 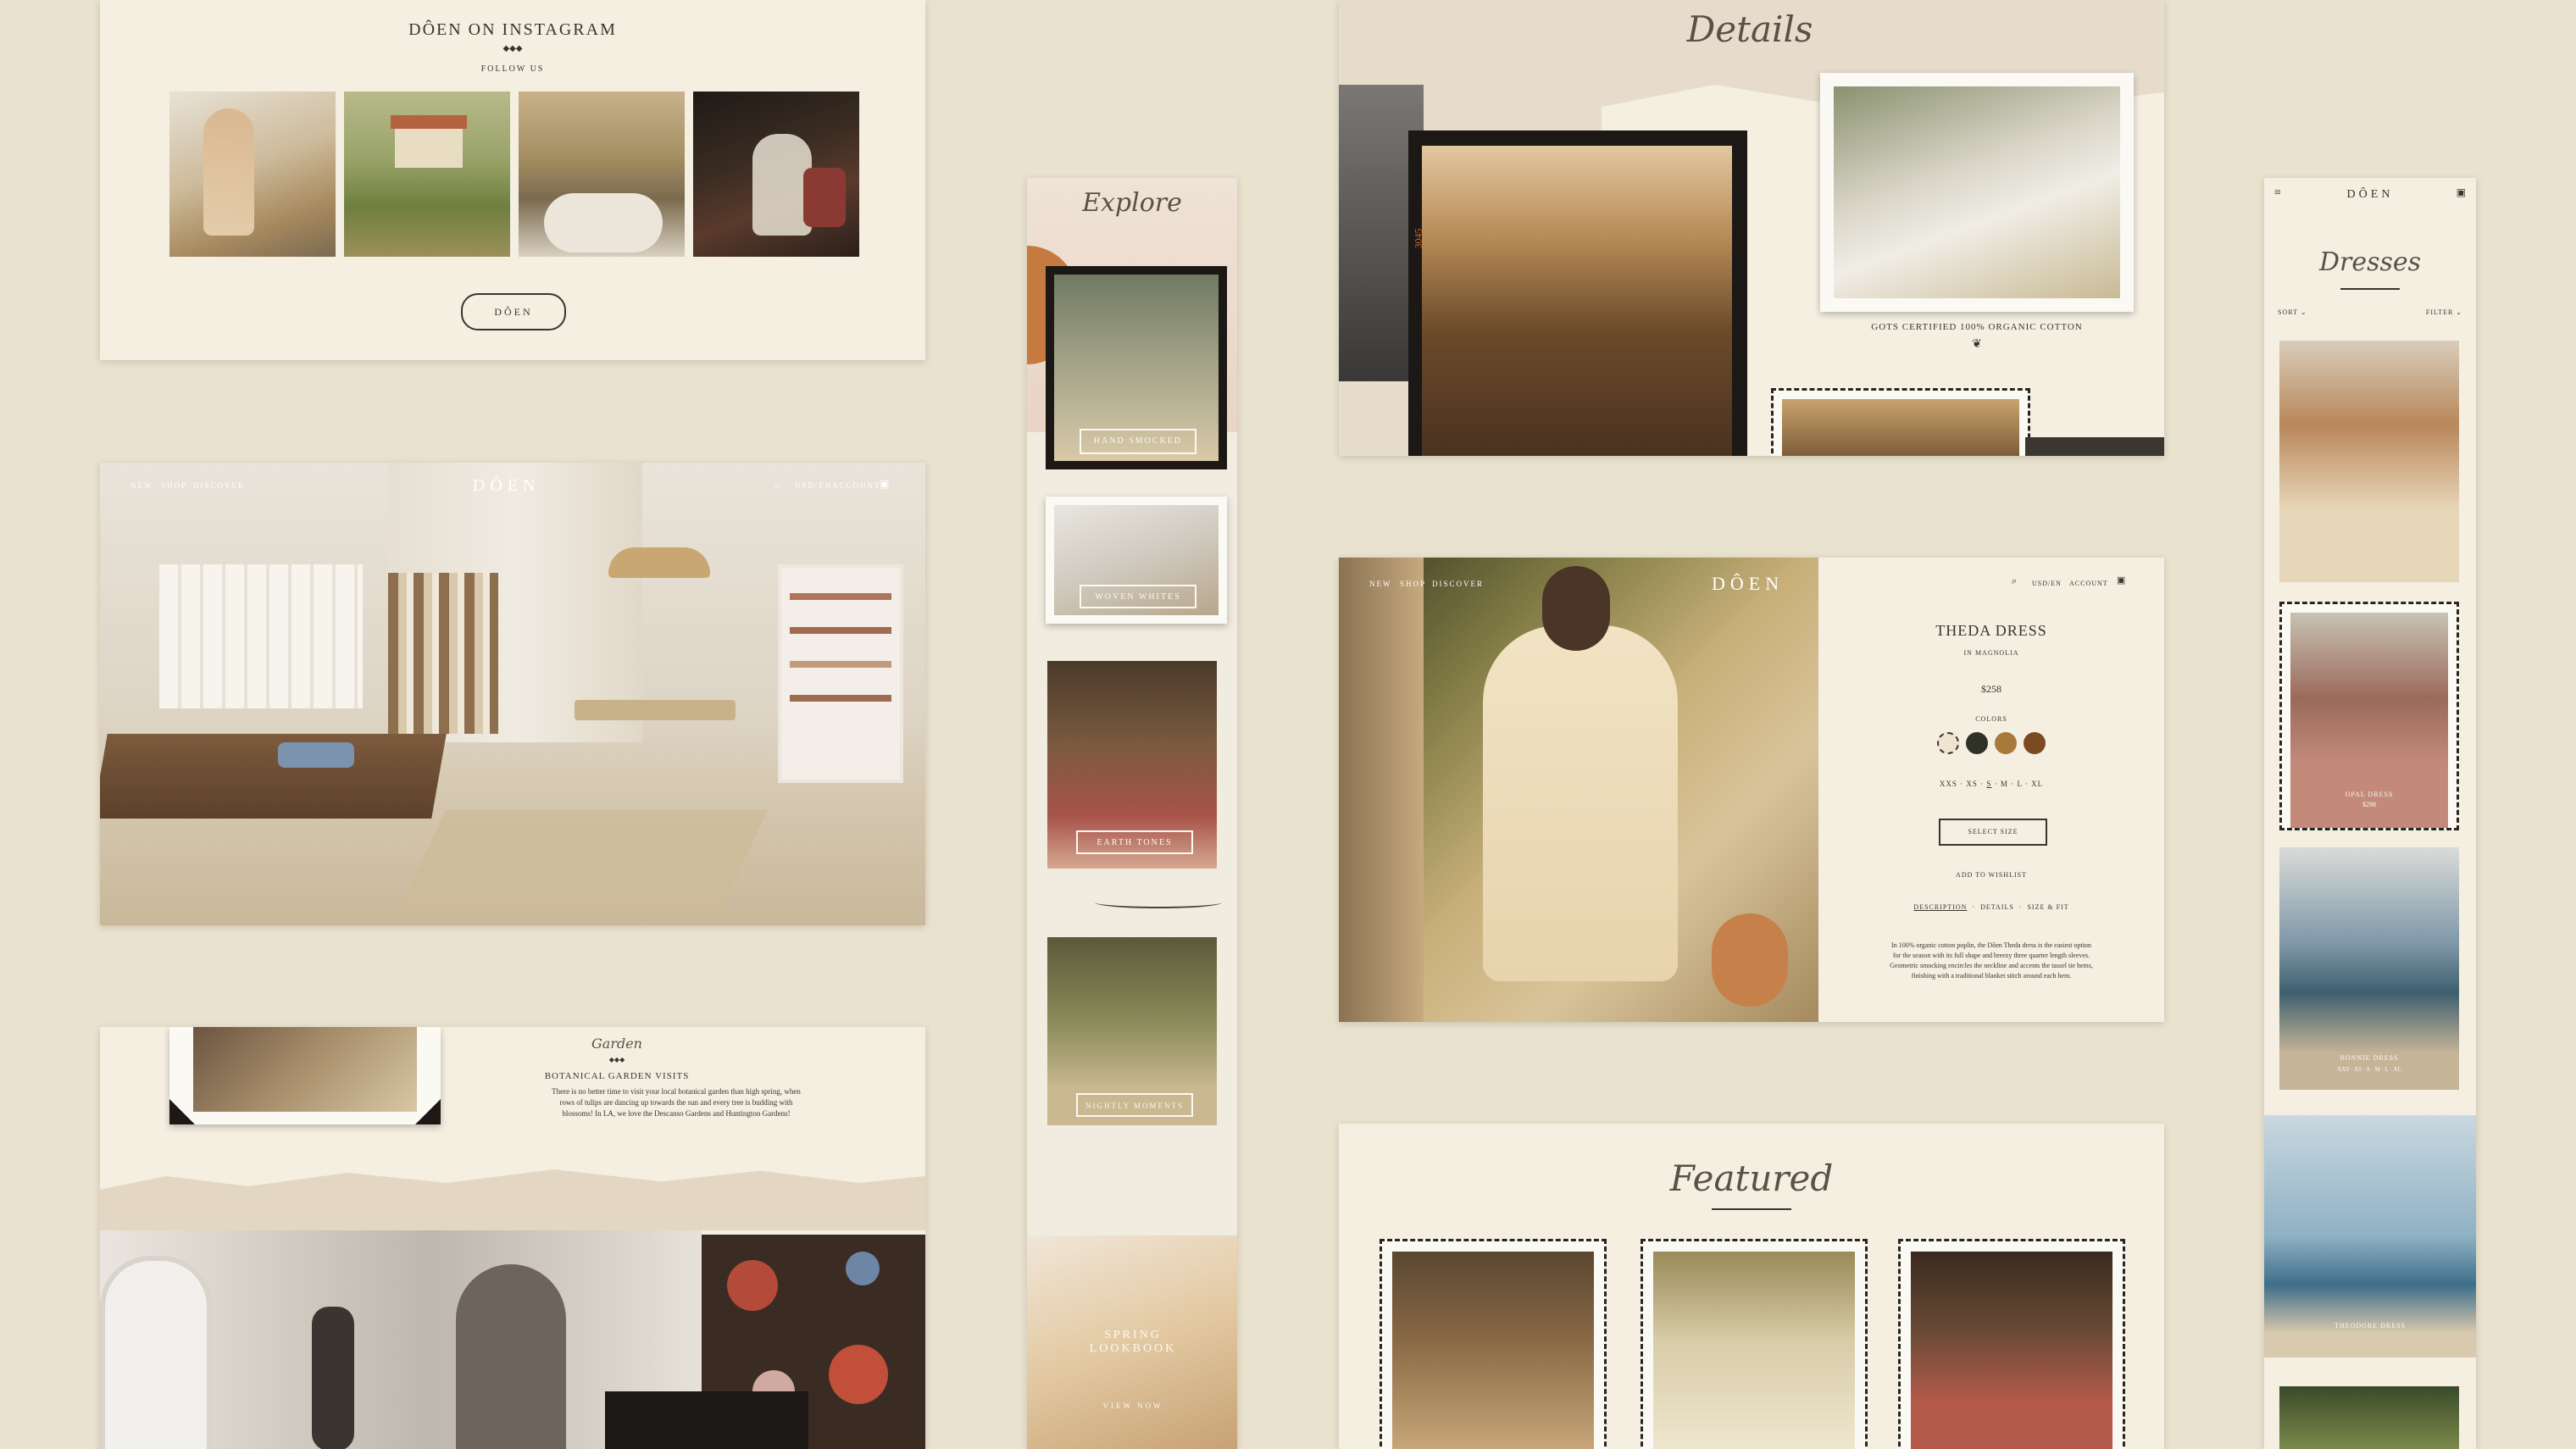 What do you see at coordinates (1940, 907) in the screenshot?
I see `tab-description: DESCRIPTION` at bounding box center [1940, 907].